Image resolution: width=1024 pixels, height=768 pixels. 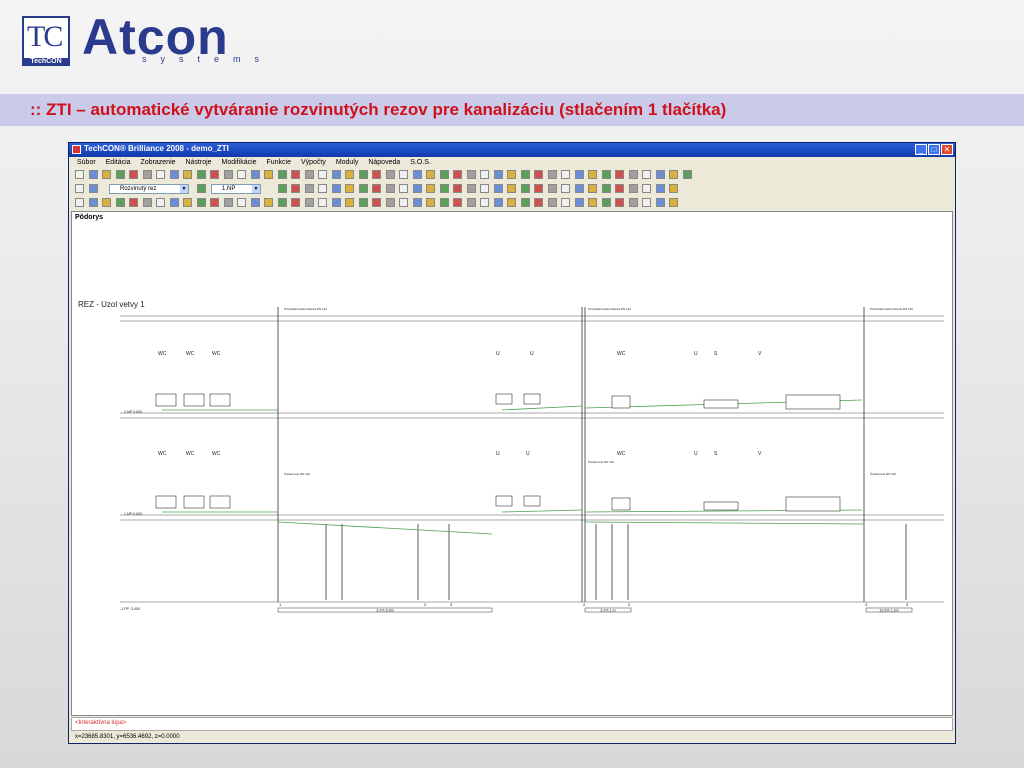 What do you see at coordinates (384, 162) in the screenshot?
I see `menu-napoveda: Nápoveda` at bounding box center [384, 162].